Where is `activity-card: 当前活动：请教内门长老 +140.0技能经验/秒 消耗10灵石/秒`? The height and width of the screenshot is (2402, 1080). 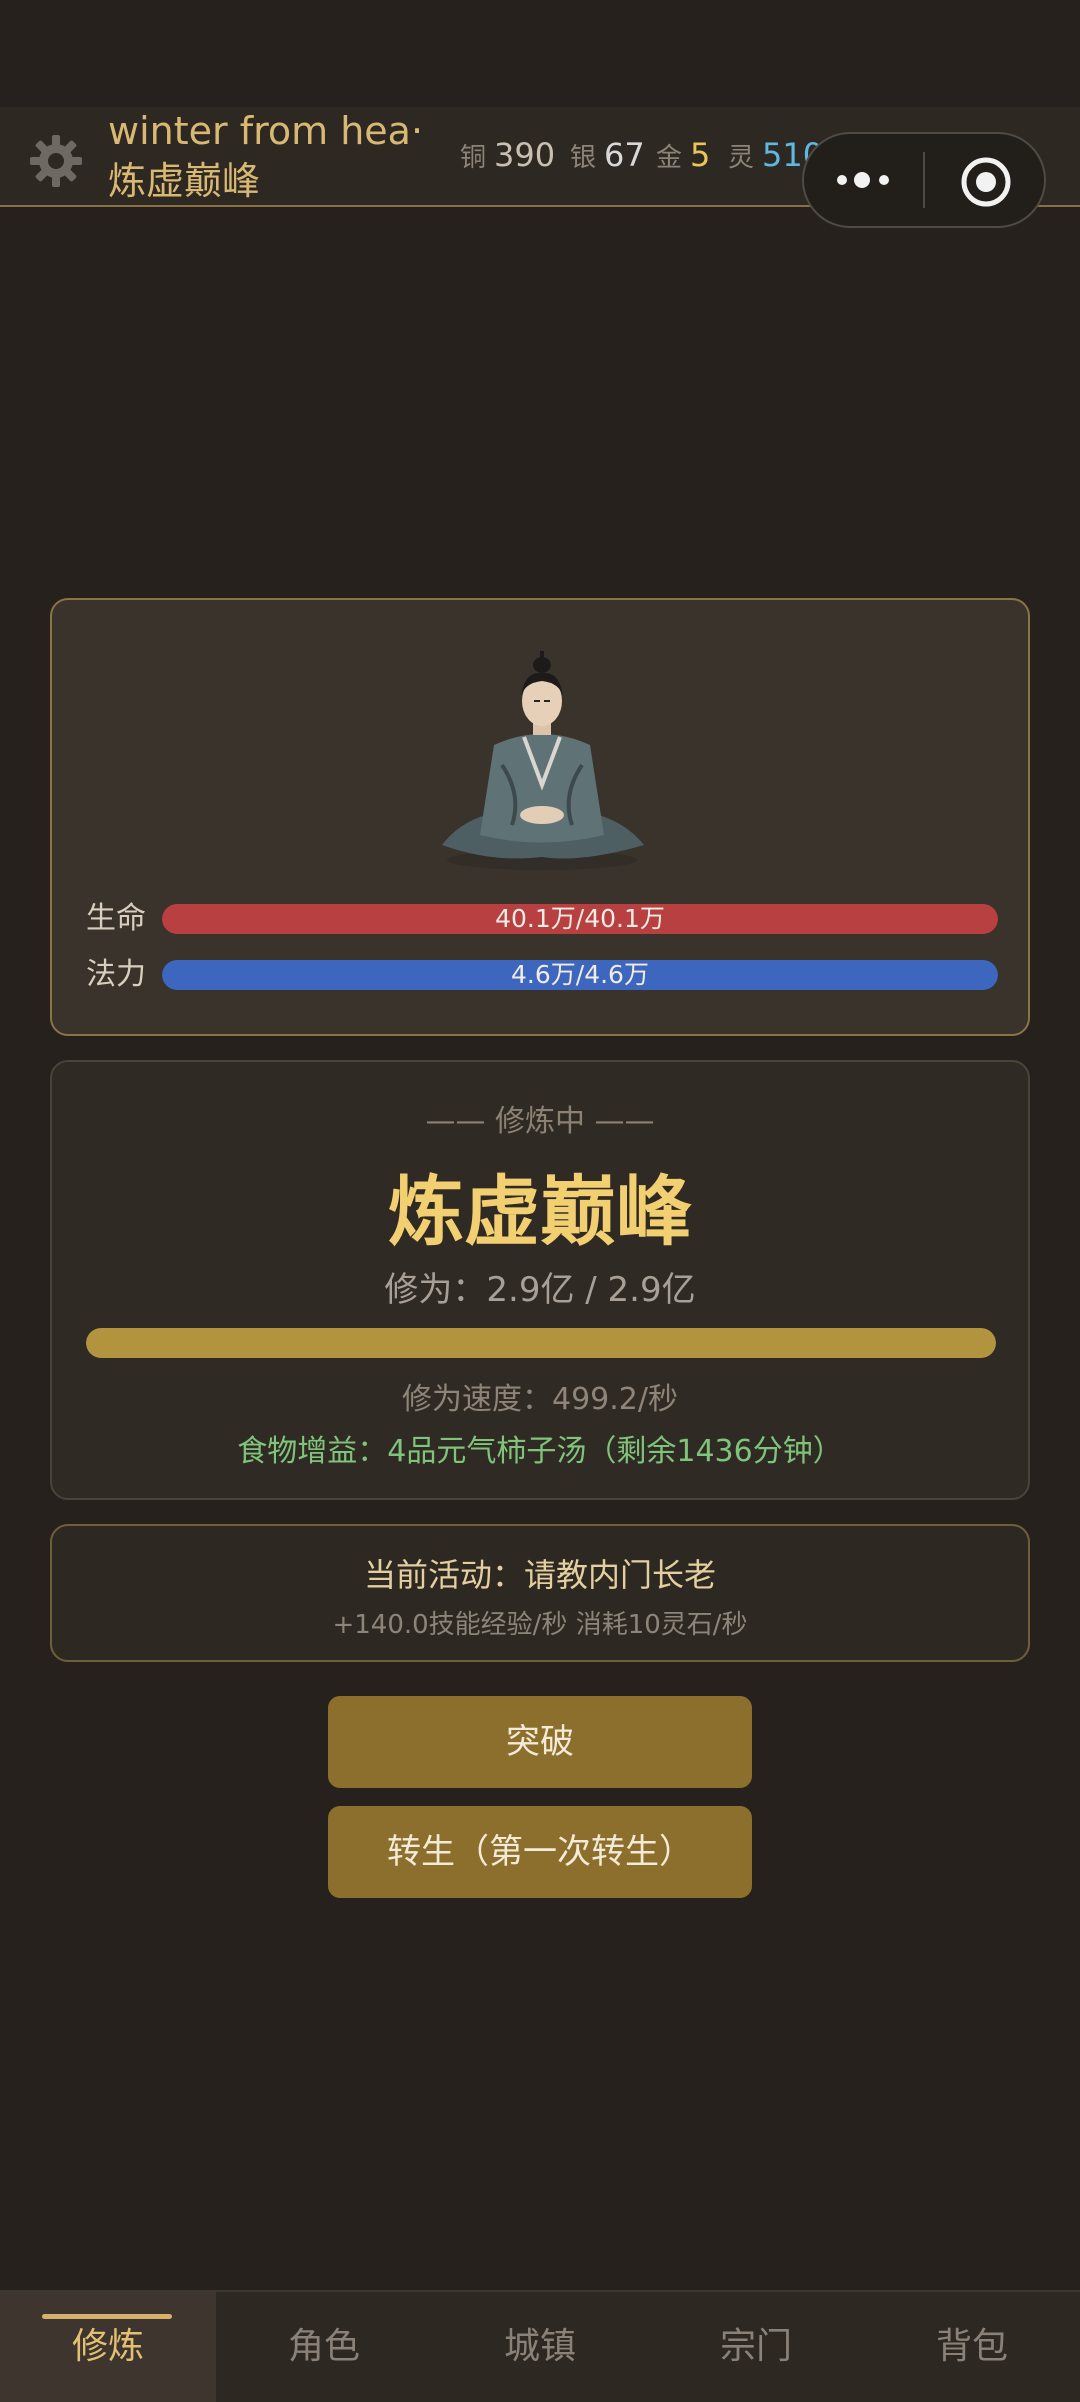 activity-card: 当前活动：请教内门长老 +140.0技能经验/秒 消耗10灵石/秒 is located at coordinates (540, 1593).